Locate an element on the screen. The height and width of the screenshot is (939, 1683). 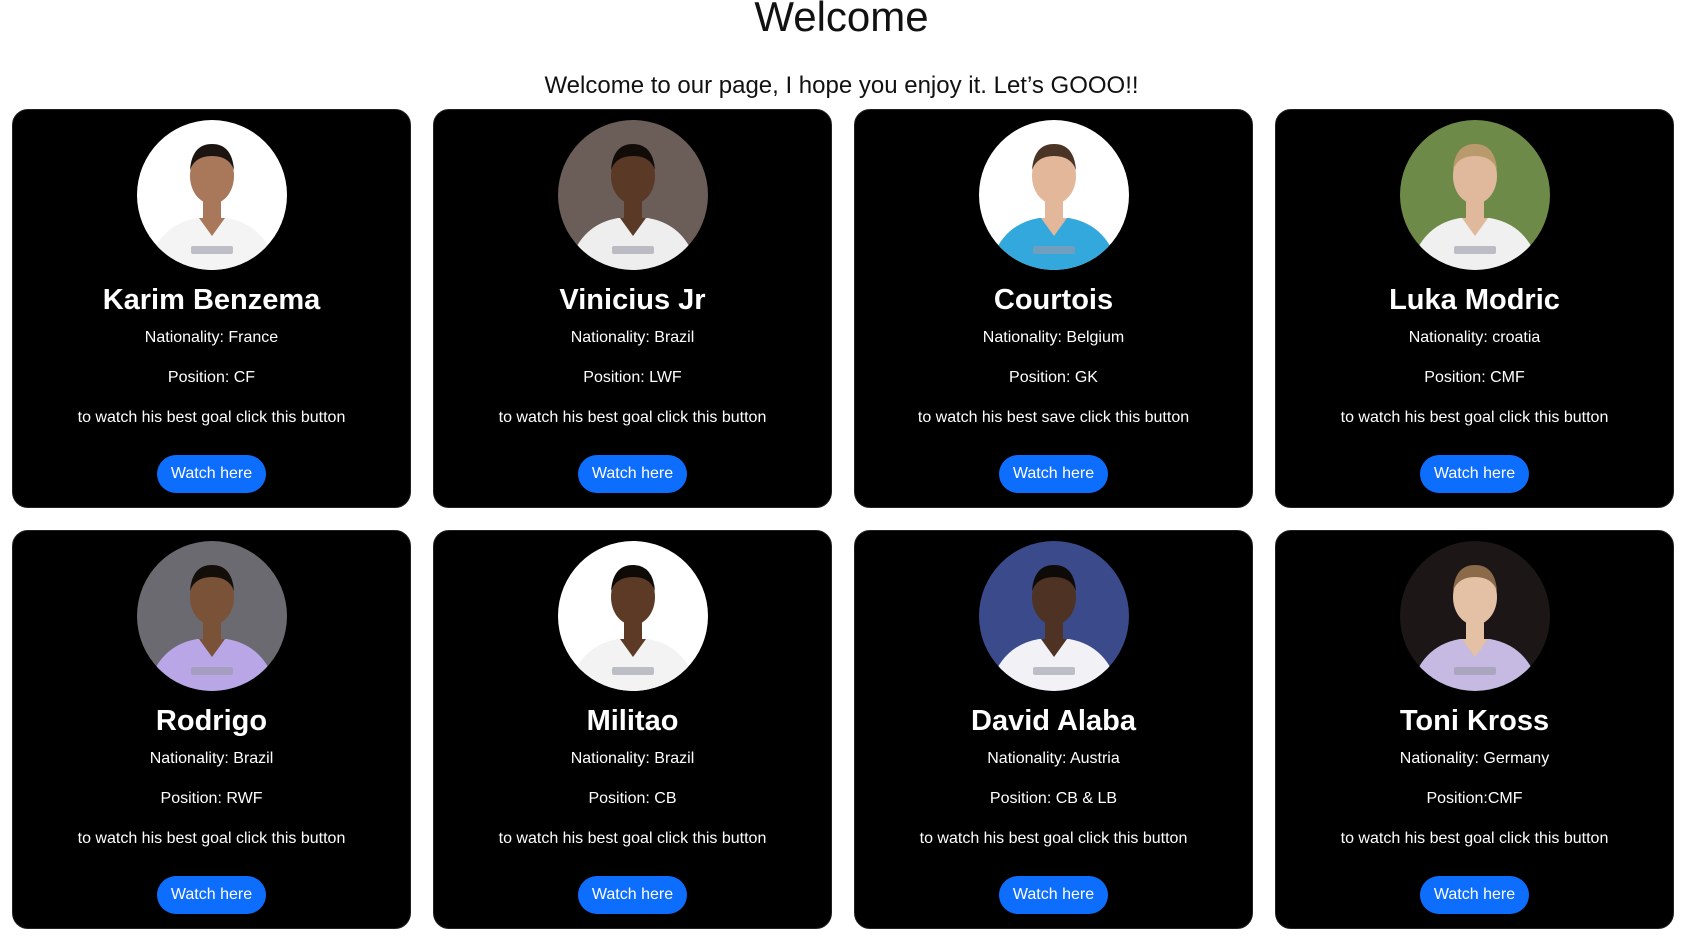
player-position: Position: RWF is located at coordinates (211, 798).